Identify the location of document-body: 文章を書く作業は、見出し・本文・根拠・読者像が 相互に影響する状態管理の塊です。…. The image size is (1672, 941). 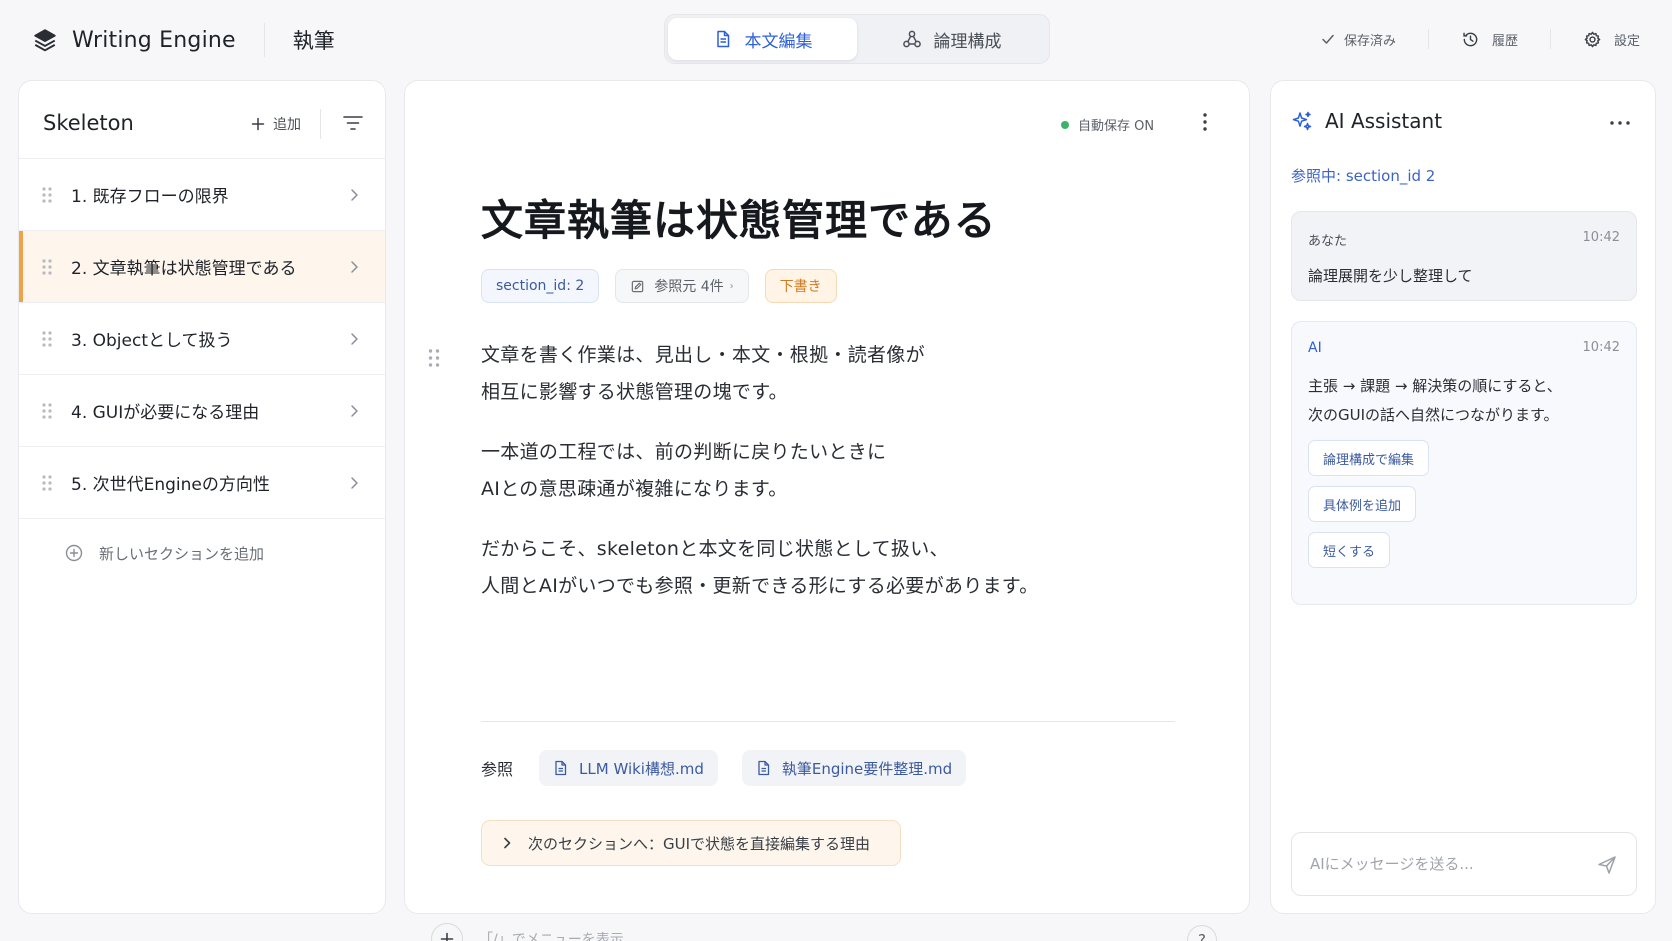
(831, 482).